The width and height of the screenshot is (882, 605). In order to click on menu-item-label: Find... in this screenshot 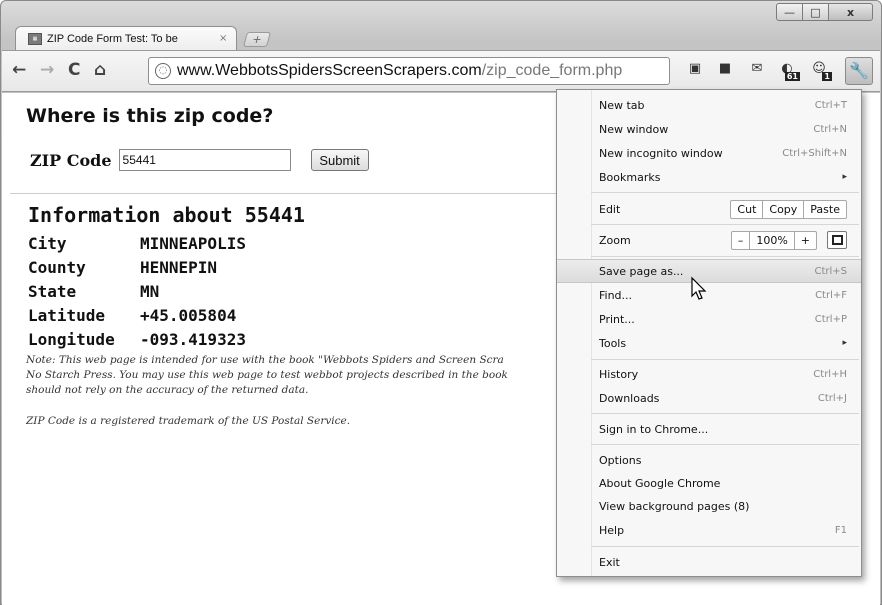, I will do `click(616, 295)`.